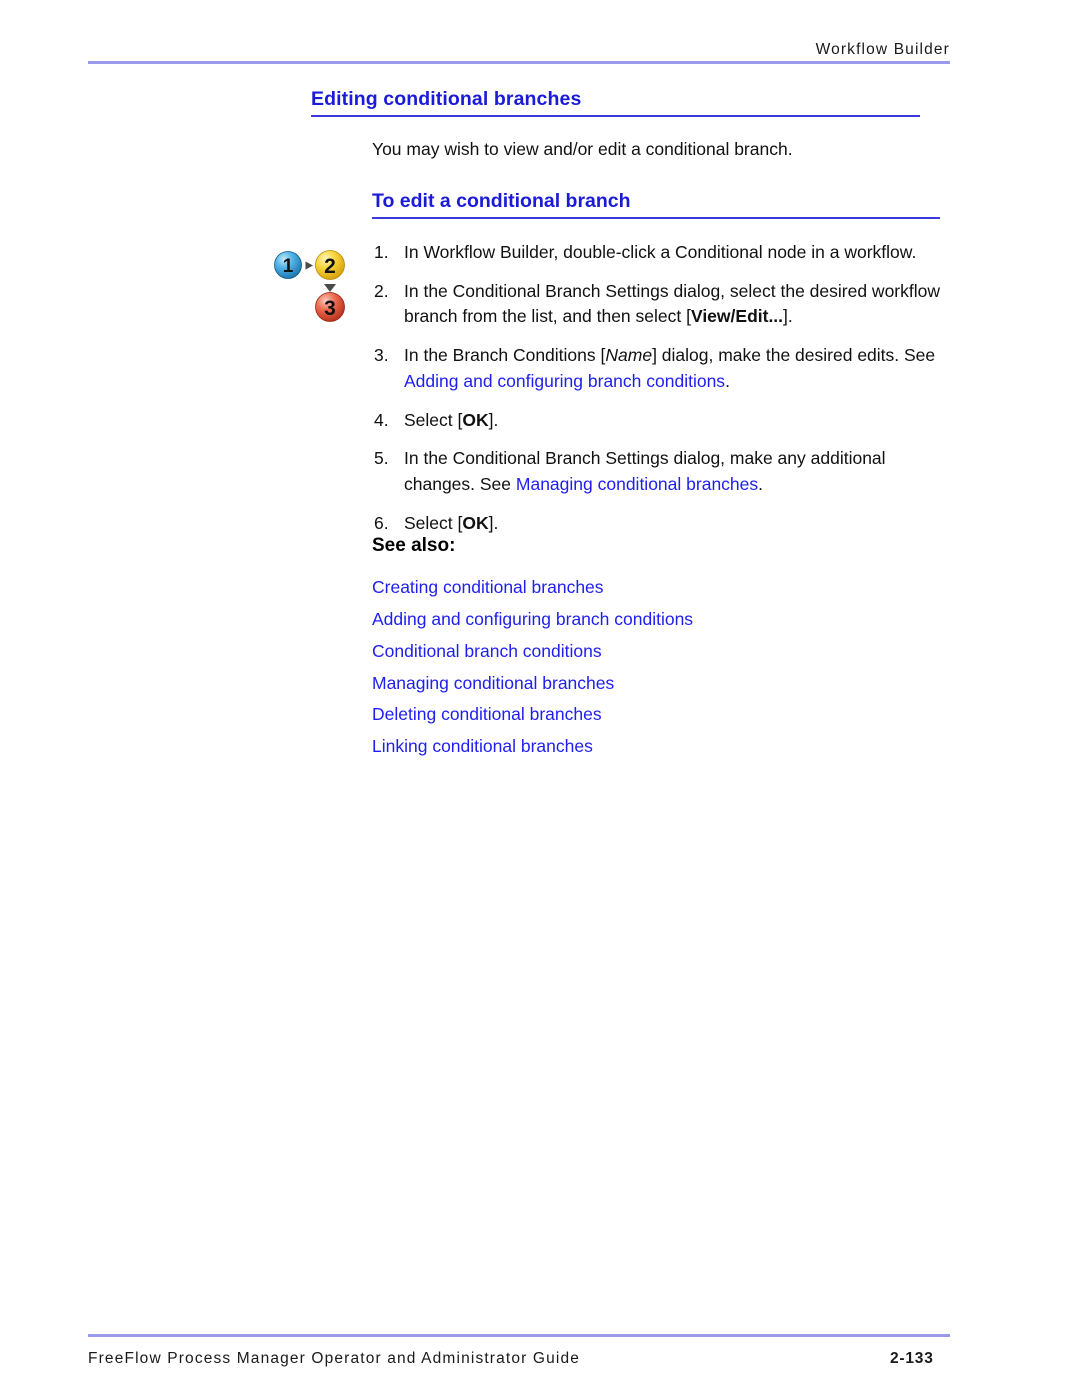  Describe the element at coordinates (381, 355) in the screenshot. I see `procedure-step-number: 3.` at that location.